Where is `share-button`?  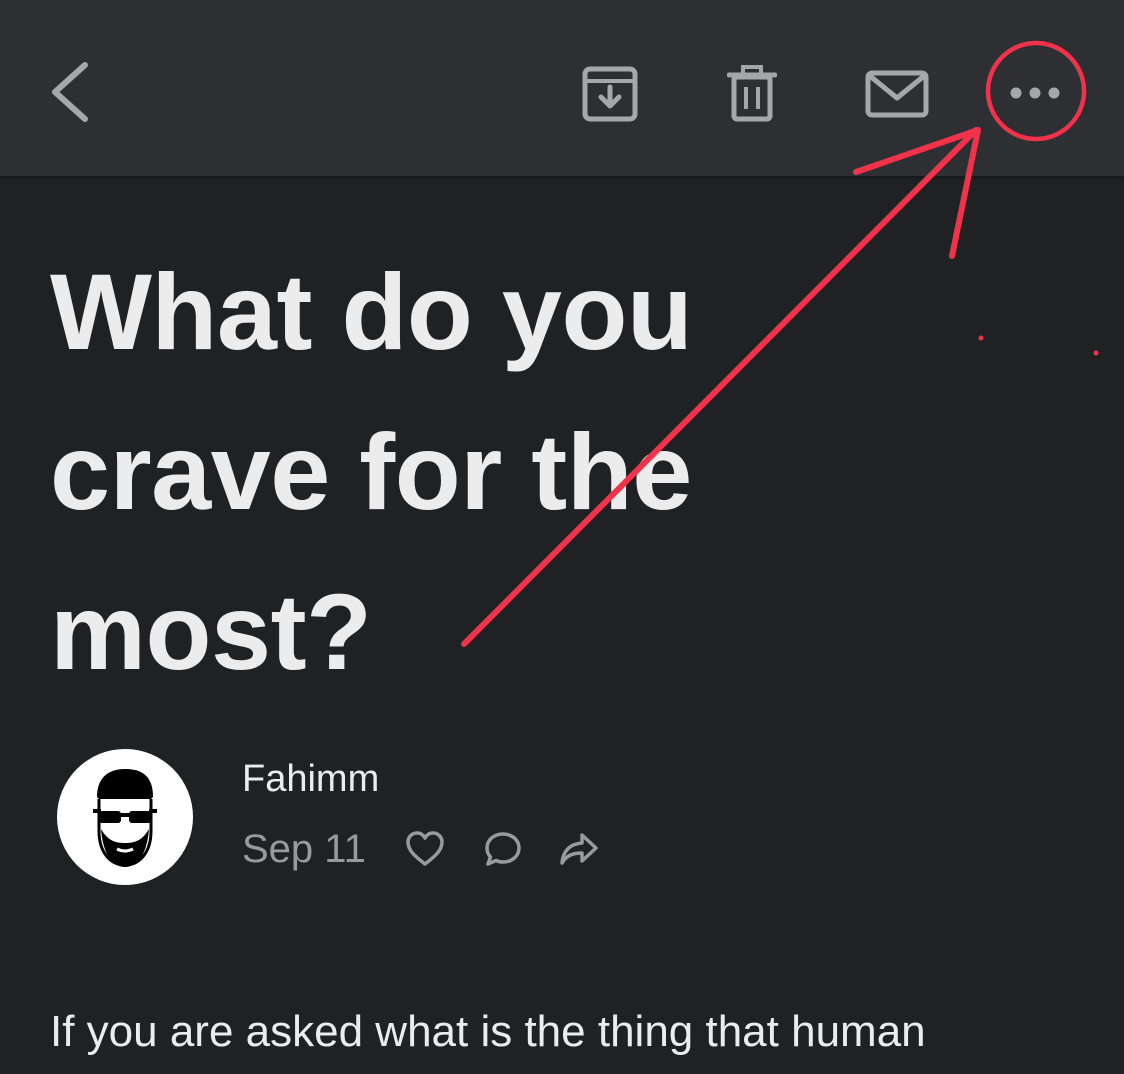
share-button is located at coordinates (579, 849).